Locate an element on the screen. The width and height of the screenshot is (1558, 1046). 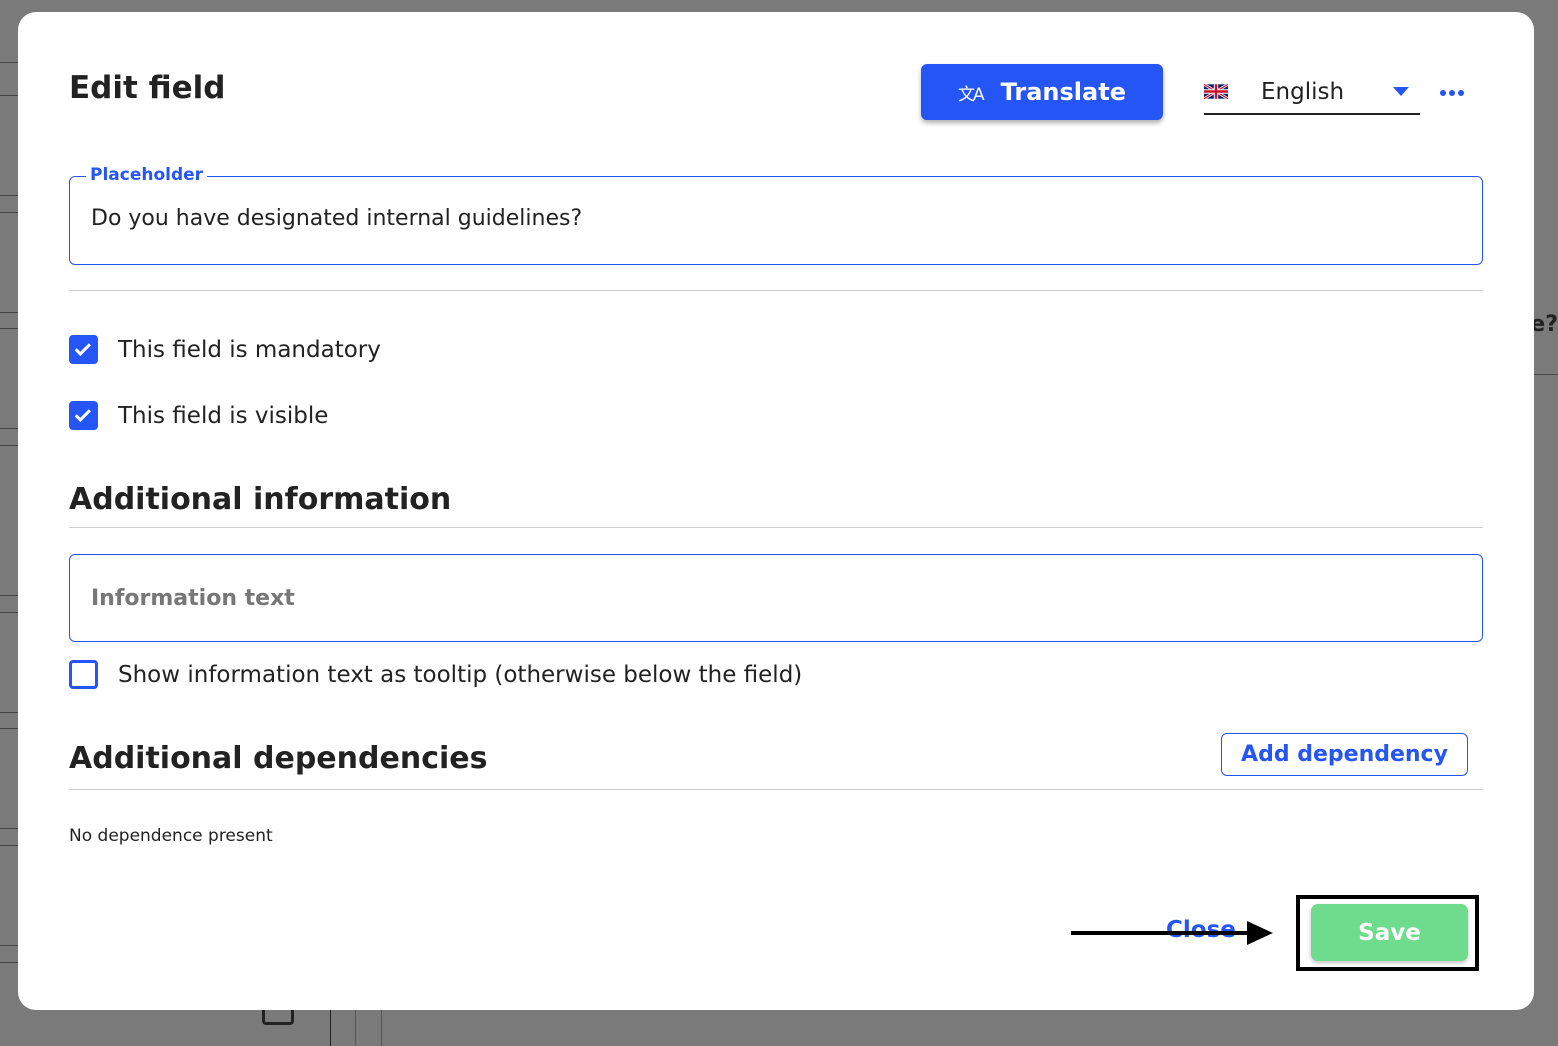
translate-button-label: Translate is located at coordinates (1063, 92).